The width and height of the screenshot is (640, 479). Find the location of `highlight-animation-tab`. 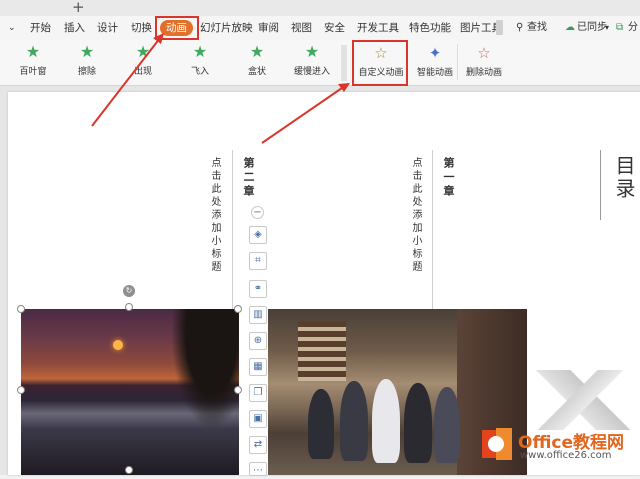

highlight-animation-tab is located at coordinates (177, 28).